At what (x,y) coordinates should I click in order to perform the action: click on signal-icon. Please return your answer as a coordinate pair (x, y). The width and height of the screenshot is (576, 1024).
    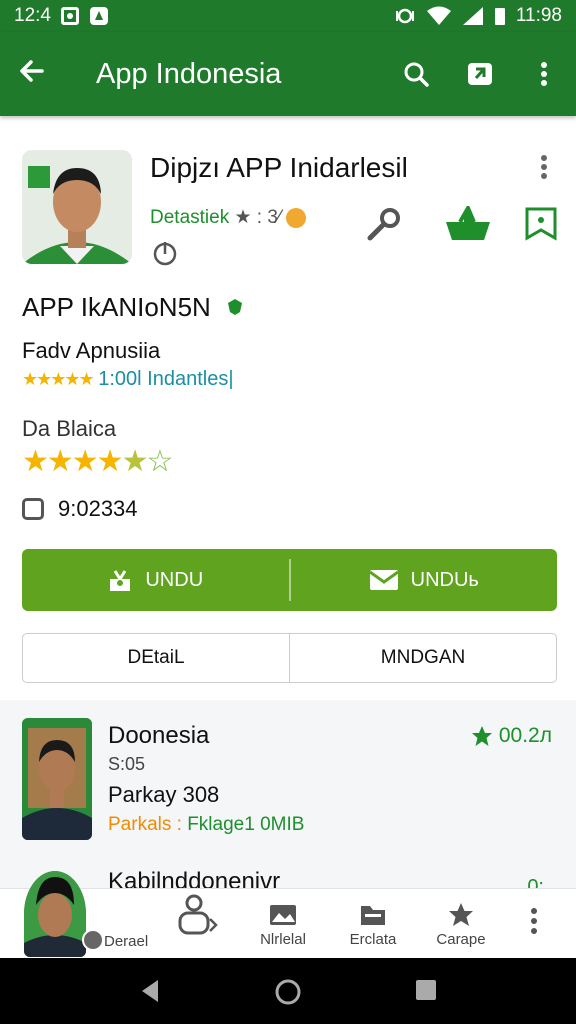
    Looking at the image, I should click on (472, 16).